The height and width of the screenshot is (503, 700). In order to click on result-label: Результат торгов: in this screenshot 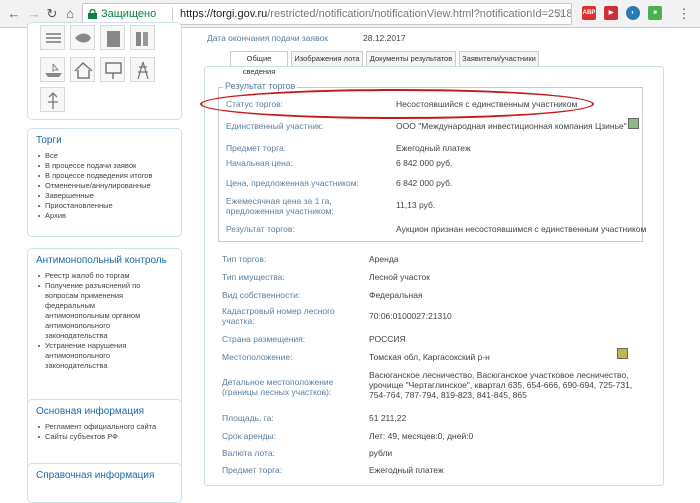, I will do `click(260, 229)`.